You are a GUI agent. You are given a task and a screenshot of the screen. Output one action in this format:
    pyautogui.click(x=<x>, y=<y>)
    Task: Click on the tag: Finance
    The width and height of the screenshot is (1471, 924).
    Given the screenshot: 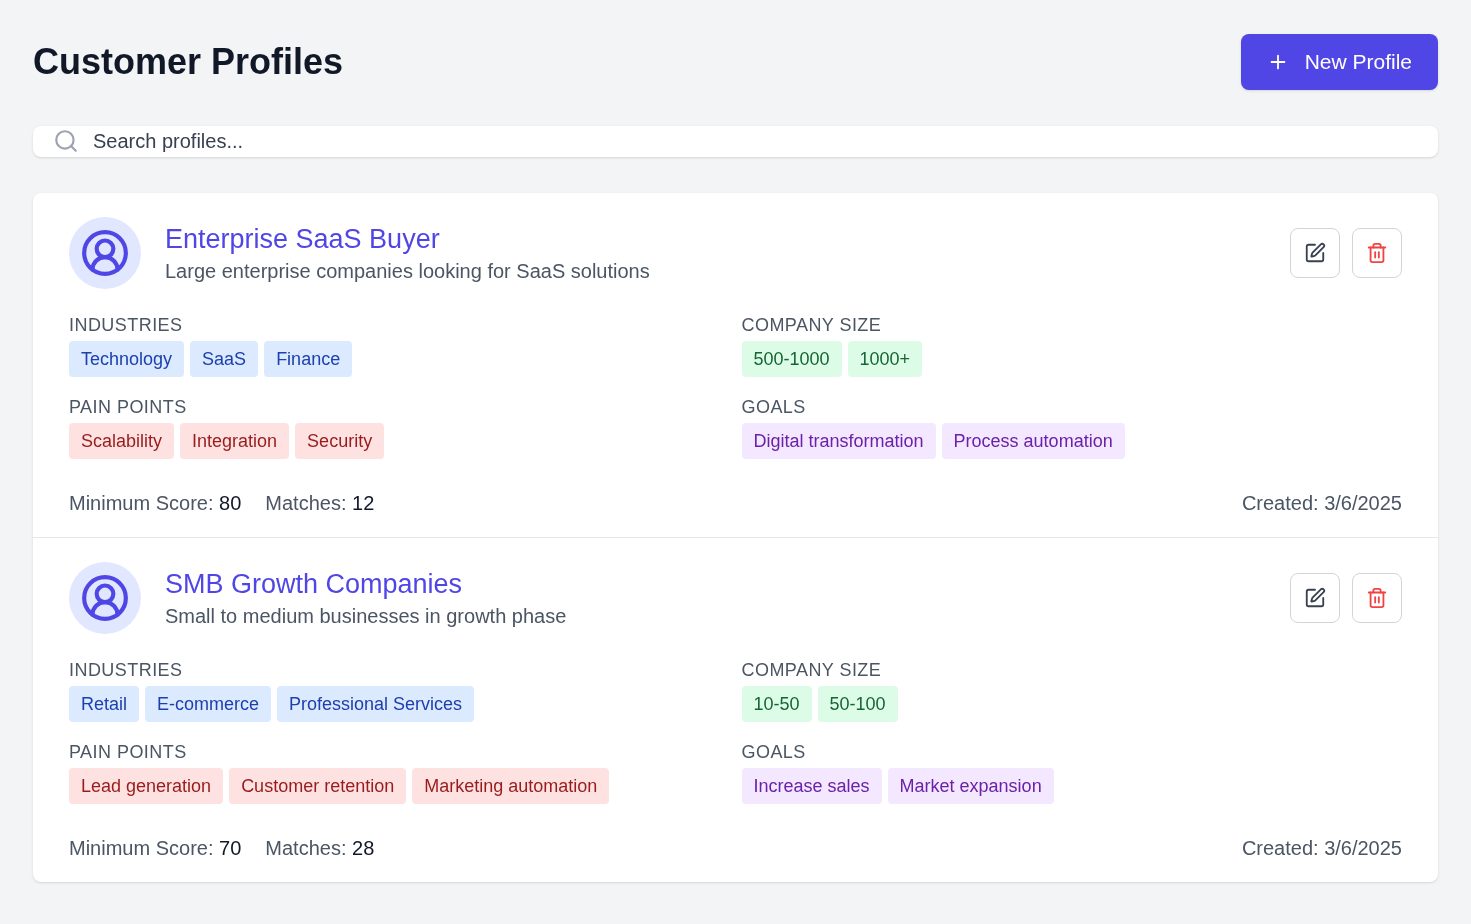 What is the action you would take?
    pyautogui.click(x=308, y=359)
    